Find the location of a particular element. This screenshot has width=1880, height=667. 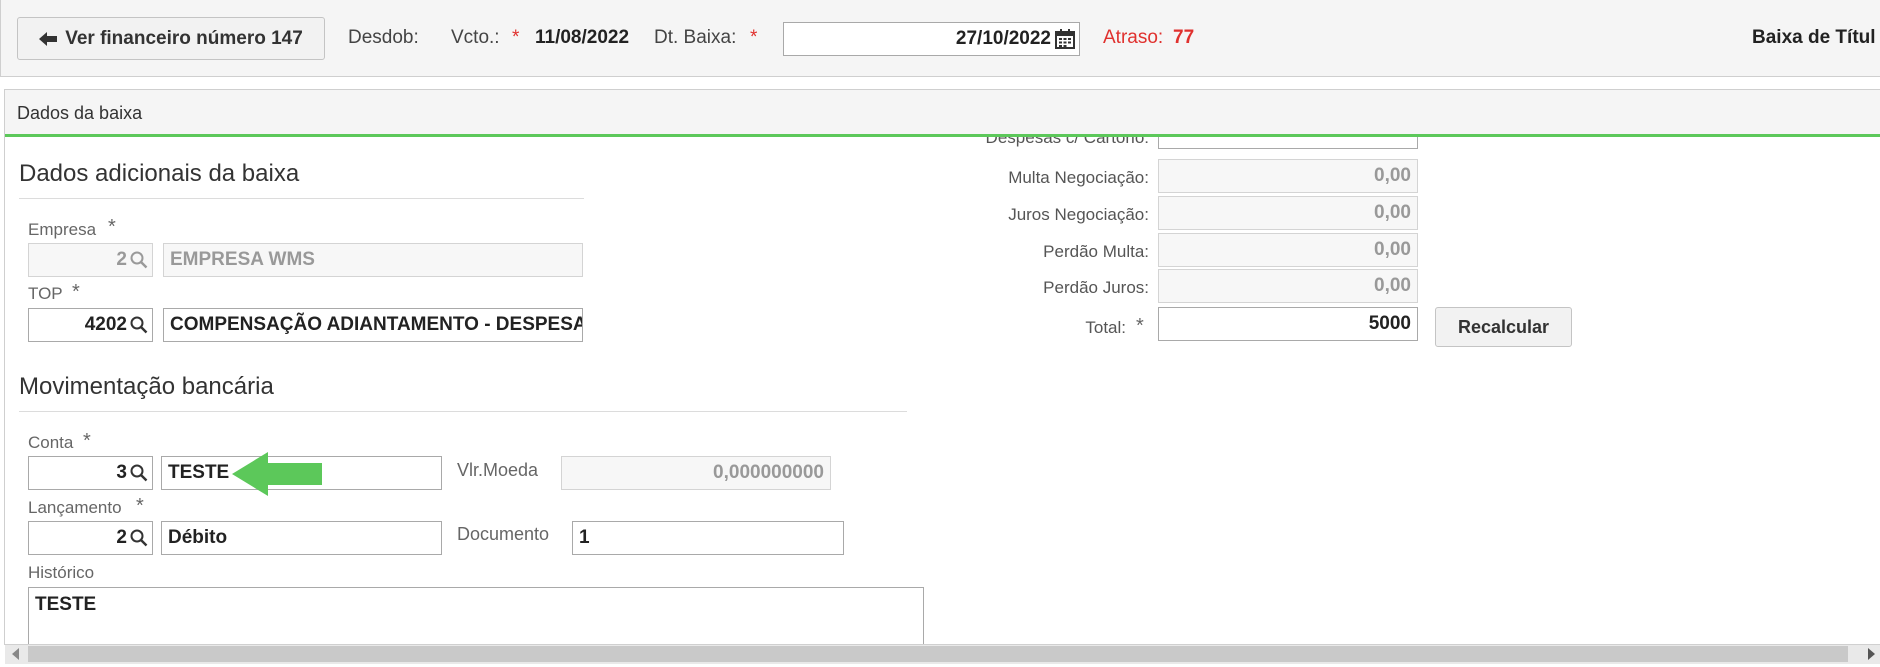

lancamento-code-input: 2 is located at coordinates (90, 538).